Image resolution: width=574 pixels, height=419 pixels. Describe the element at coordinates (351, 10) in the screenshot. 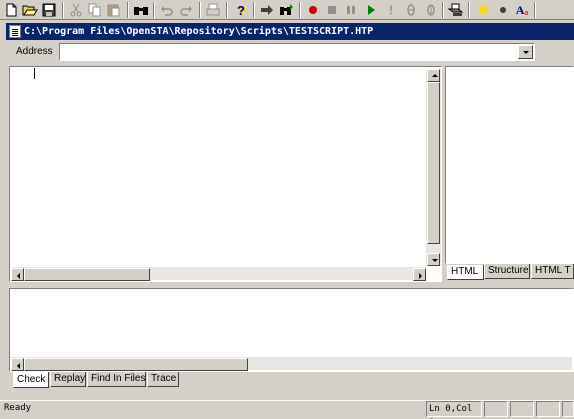

I see `pause-icon` at that location.